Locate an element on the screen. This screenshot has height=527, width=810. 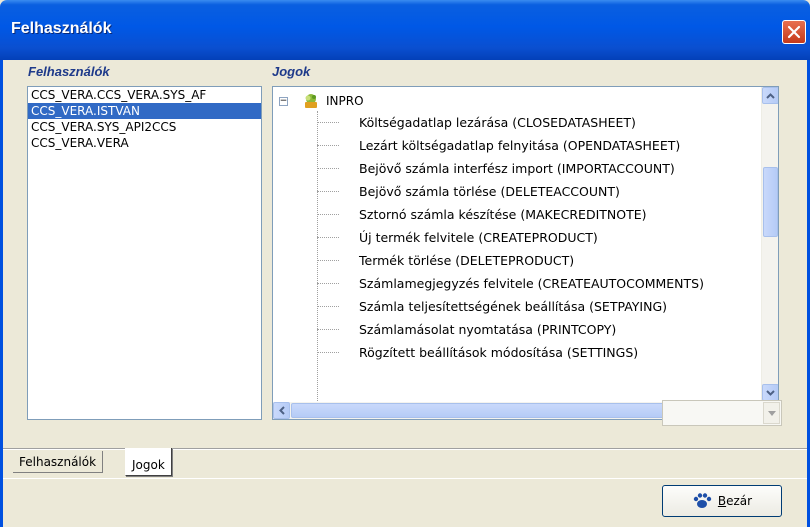
window-close-button is located at coordinates (794, 32).